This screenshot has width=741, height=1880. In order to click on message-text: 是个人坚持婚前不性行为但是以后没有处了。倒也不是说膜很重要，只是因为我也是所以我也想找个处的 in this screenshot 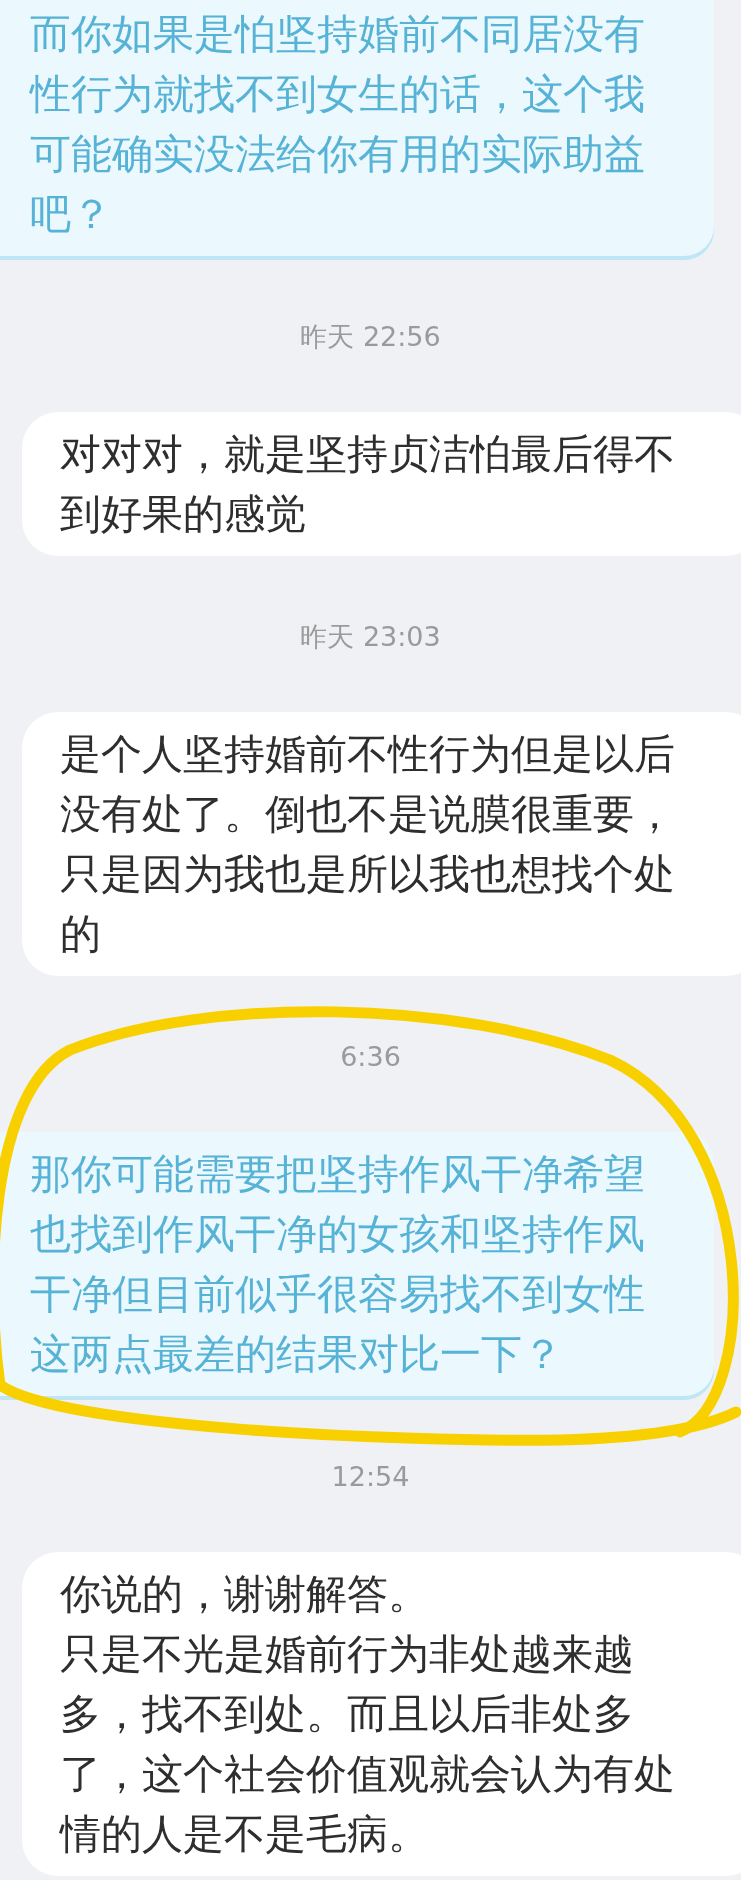, I will do `click(368, 844)`.